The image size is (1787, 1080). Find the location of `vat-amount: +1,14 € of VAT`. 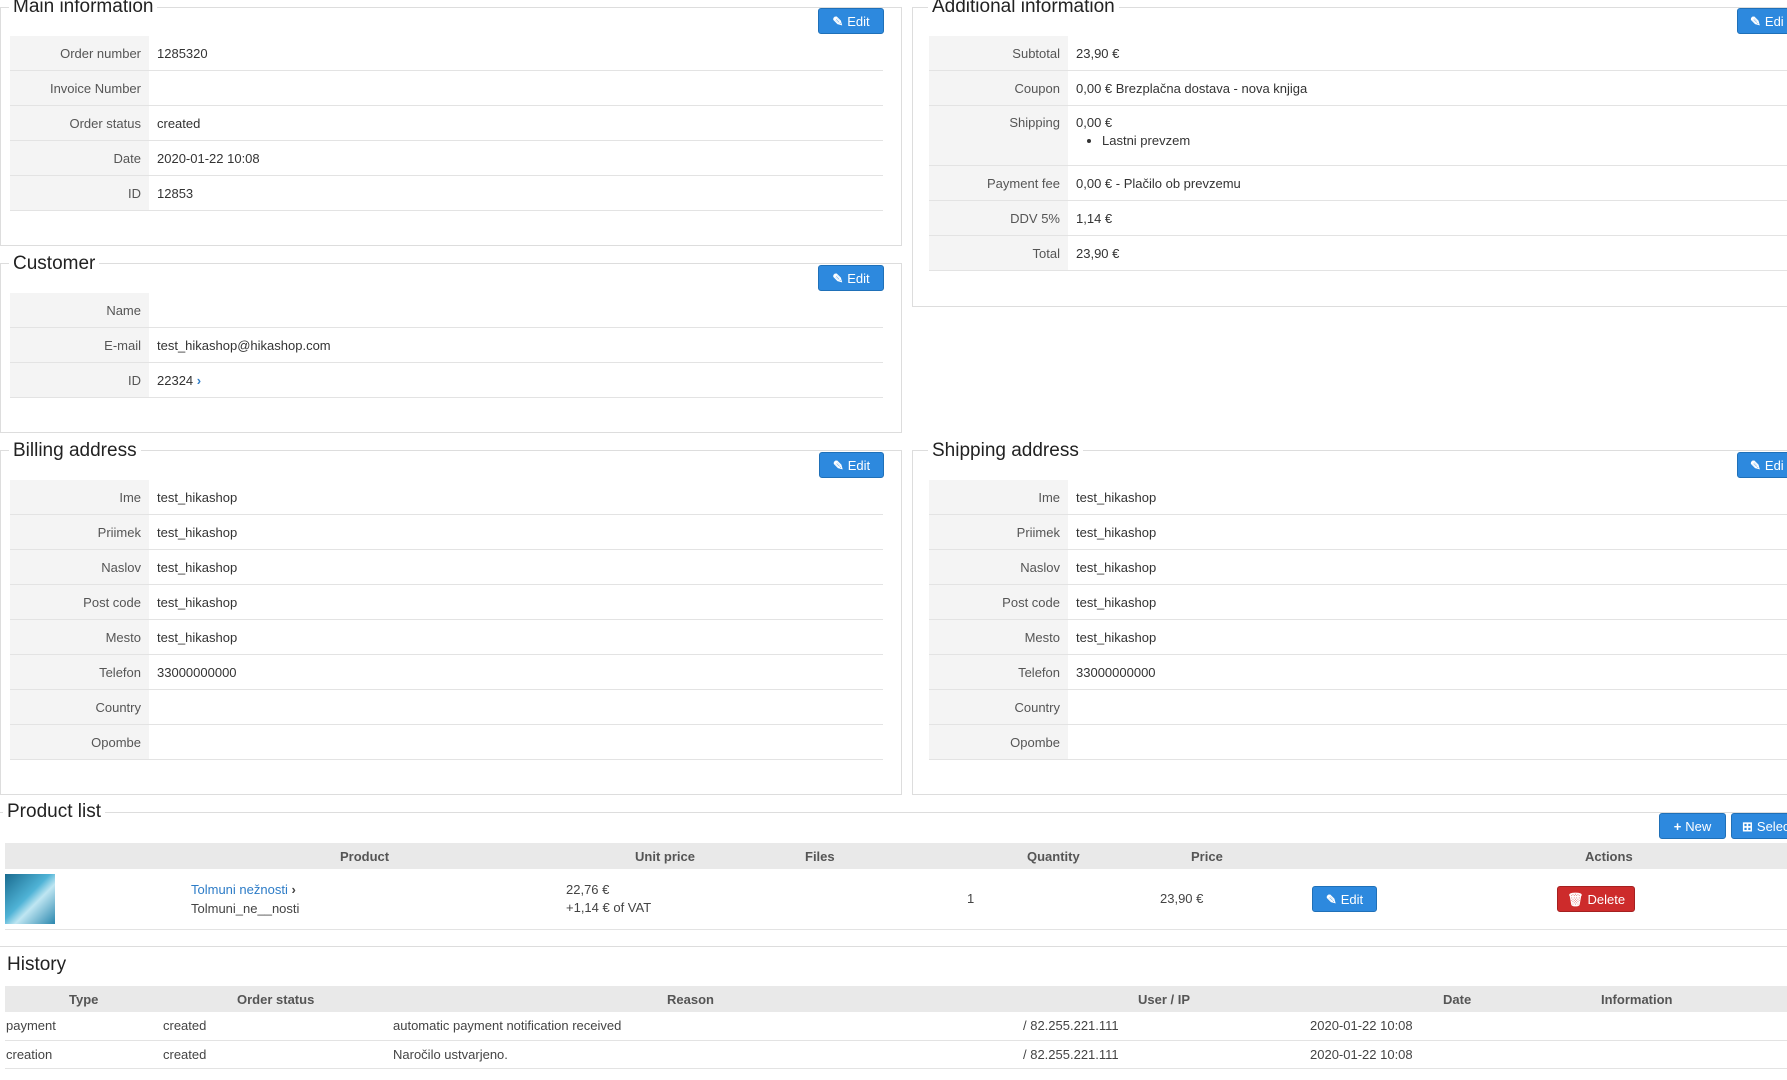

vat-amount: +1,14 € of VAT is located at coordinates (609, 908).